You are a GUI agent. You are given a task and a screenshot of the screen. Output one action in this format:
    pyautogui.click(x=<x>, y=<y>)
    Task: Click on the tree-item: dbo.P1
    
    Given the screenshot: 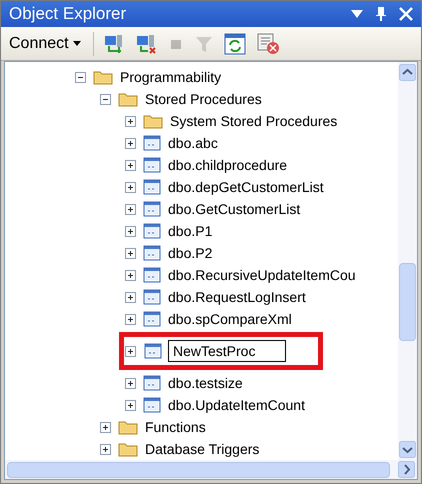 What is the action you would take?
    pyautogui.click(x=190, y=231)
    